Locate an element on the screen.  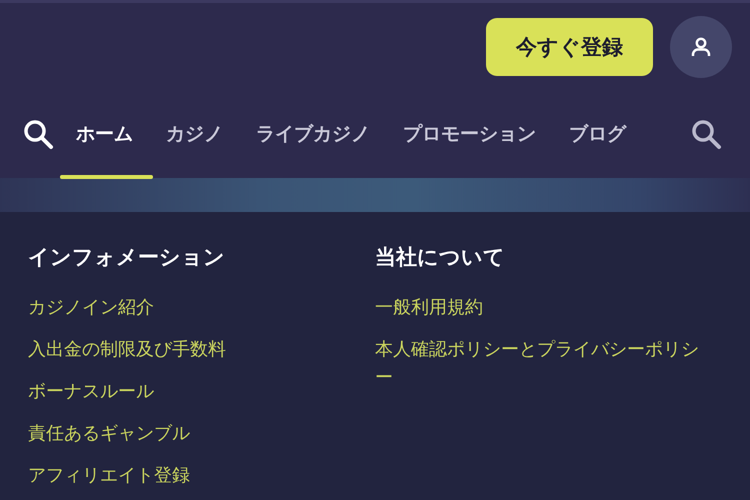
footer-link: ボーナスルール is located at coordinates (91, 392).